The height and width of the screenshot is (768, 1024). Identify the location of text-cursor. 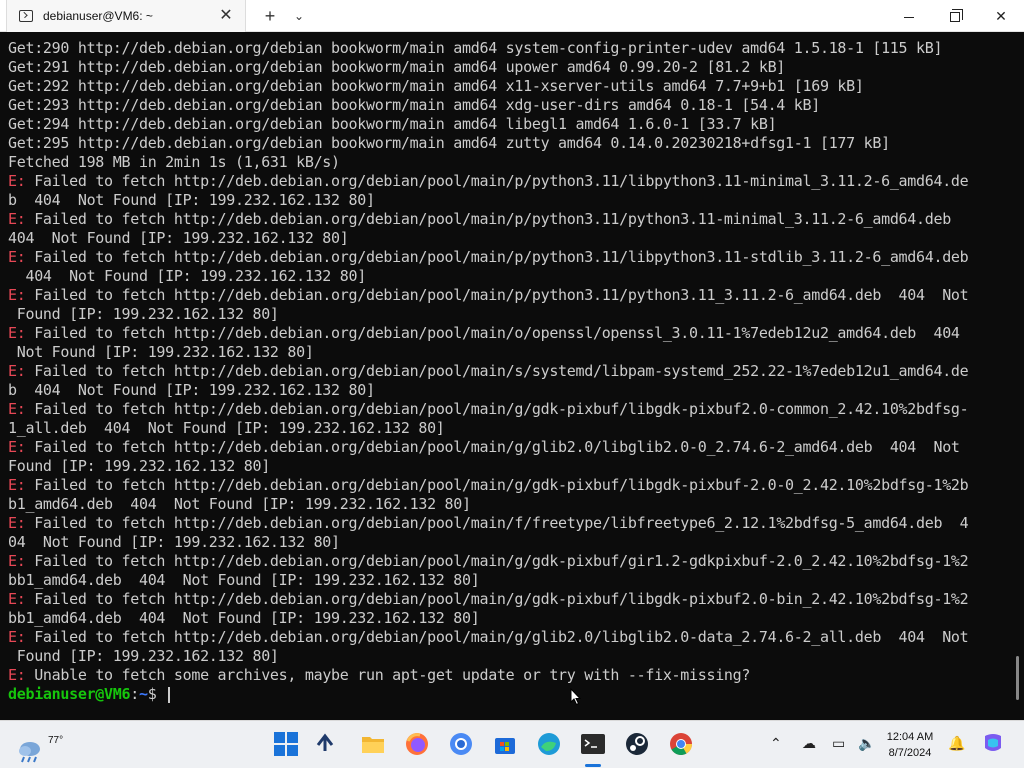
(169, 694).